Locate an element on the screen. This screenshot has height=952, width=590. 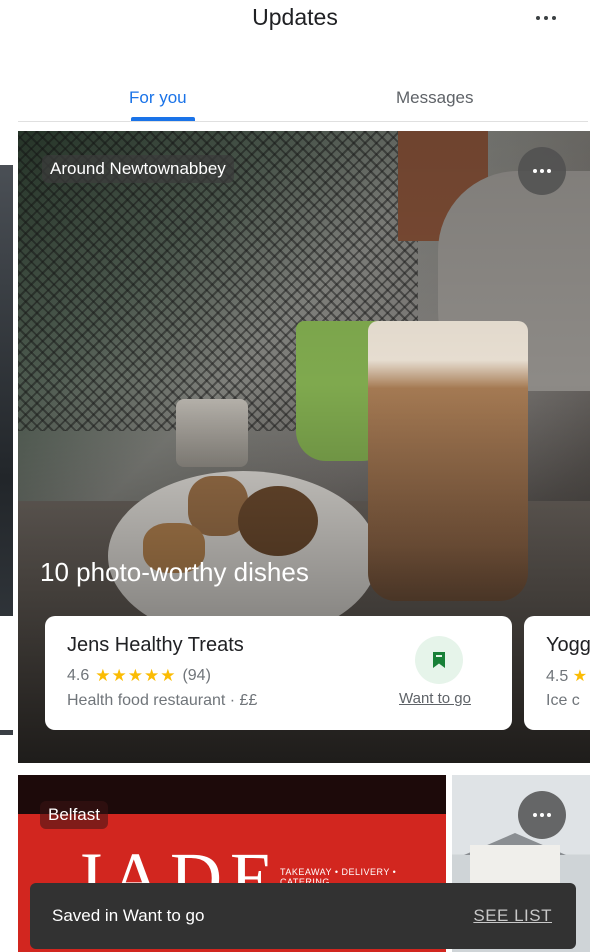
snackbar-message: Saved in Want to go is located at coordinates (128, 915).